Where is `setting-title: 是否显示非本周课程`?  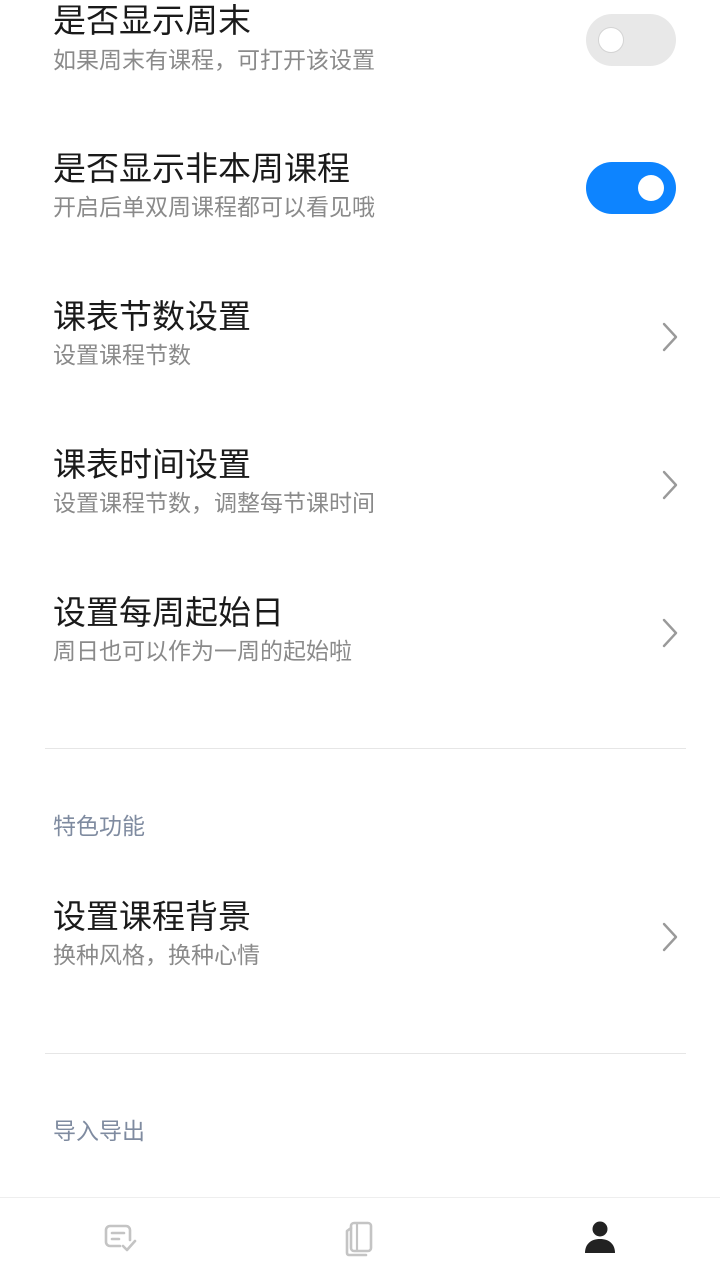 setting-title: 是否显示非本周课程 is located at coordinates (201, 168).